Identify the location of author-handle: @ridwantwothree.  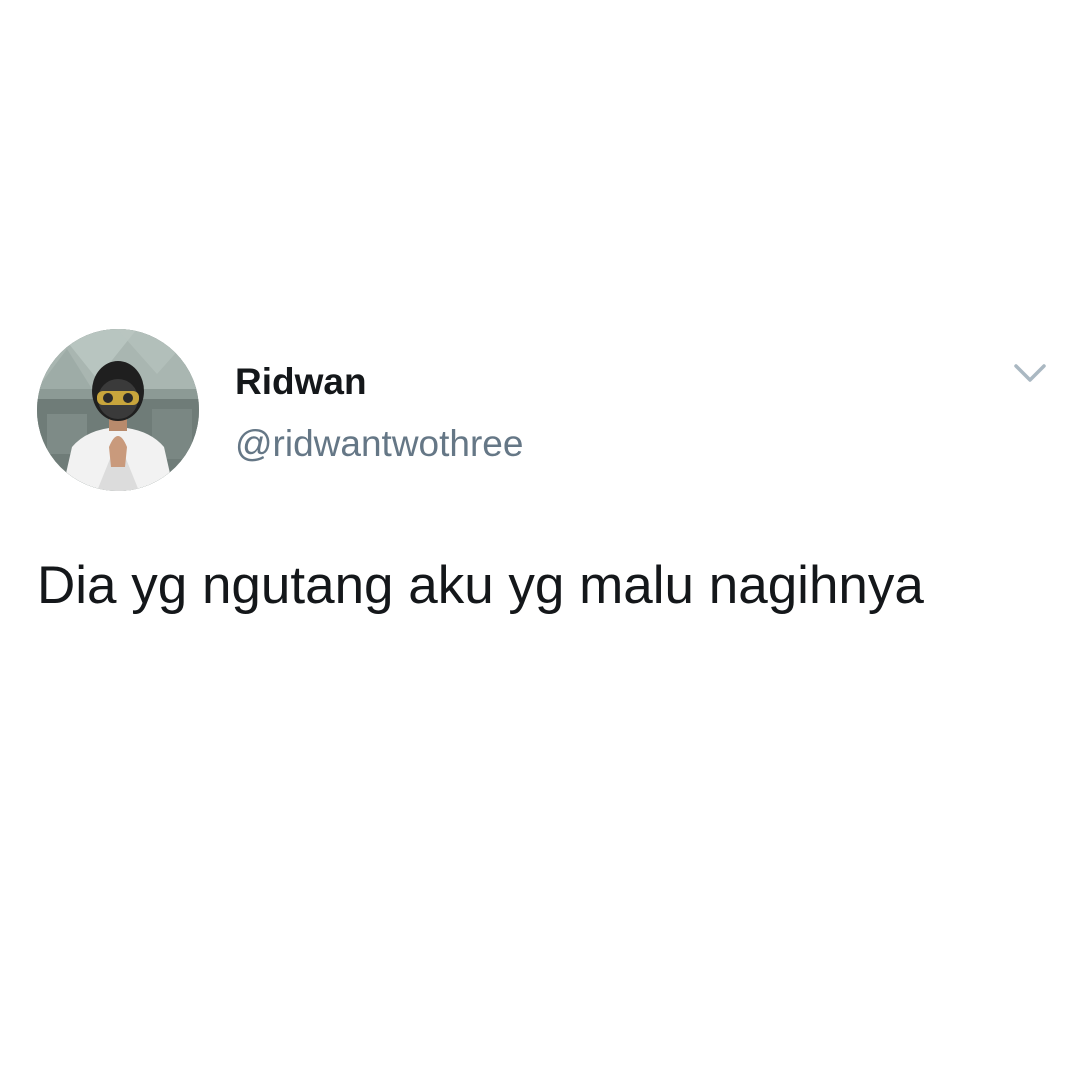
(379, 444).